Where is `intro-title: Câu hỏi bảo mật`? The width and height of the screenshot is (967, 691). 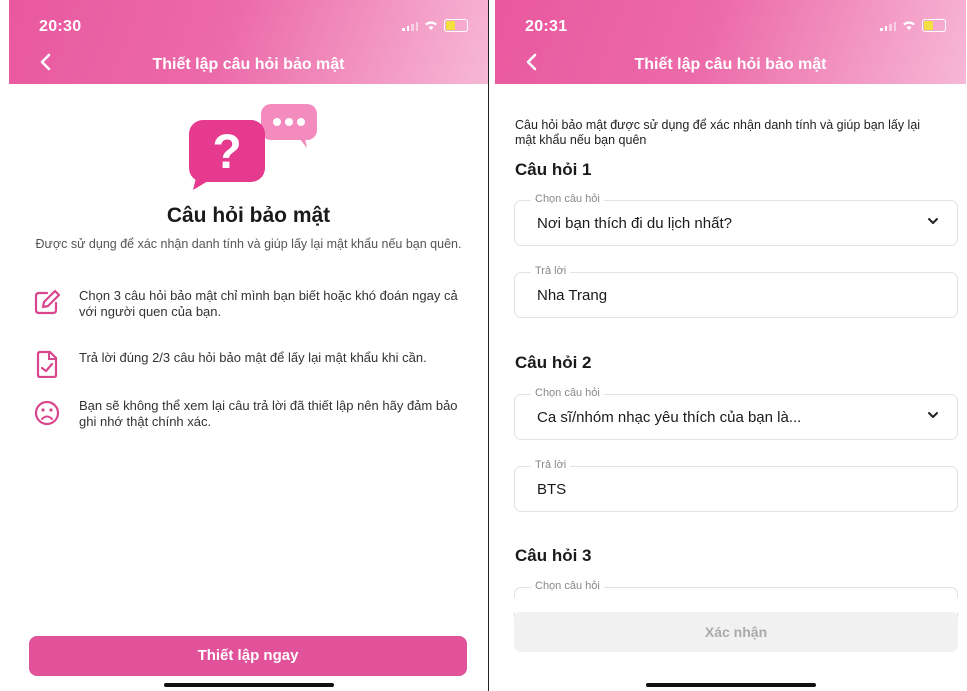 intro-title: Câu hỏi bảo mật is located at coordinates (248, 215).